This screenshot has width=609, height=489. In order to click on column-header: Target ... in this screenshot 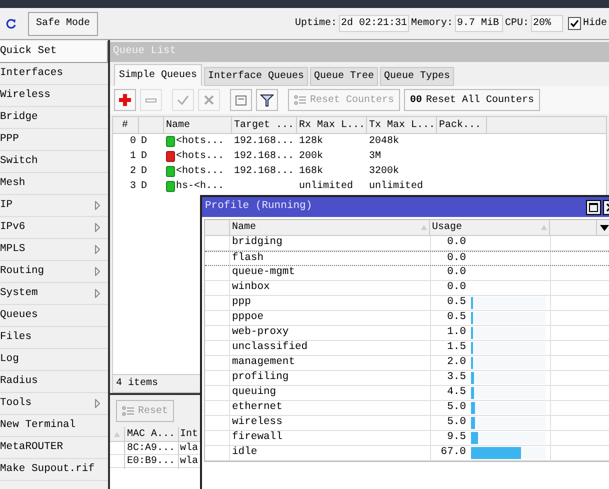, I will do `click(264, 125)`.